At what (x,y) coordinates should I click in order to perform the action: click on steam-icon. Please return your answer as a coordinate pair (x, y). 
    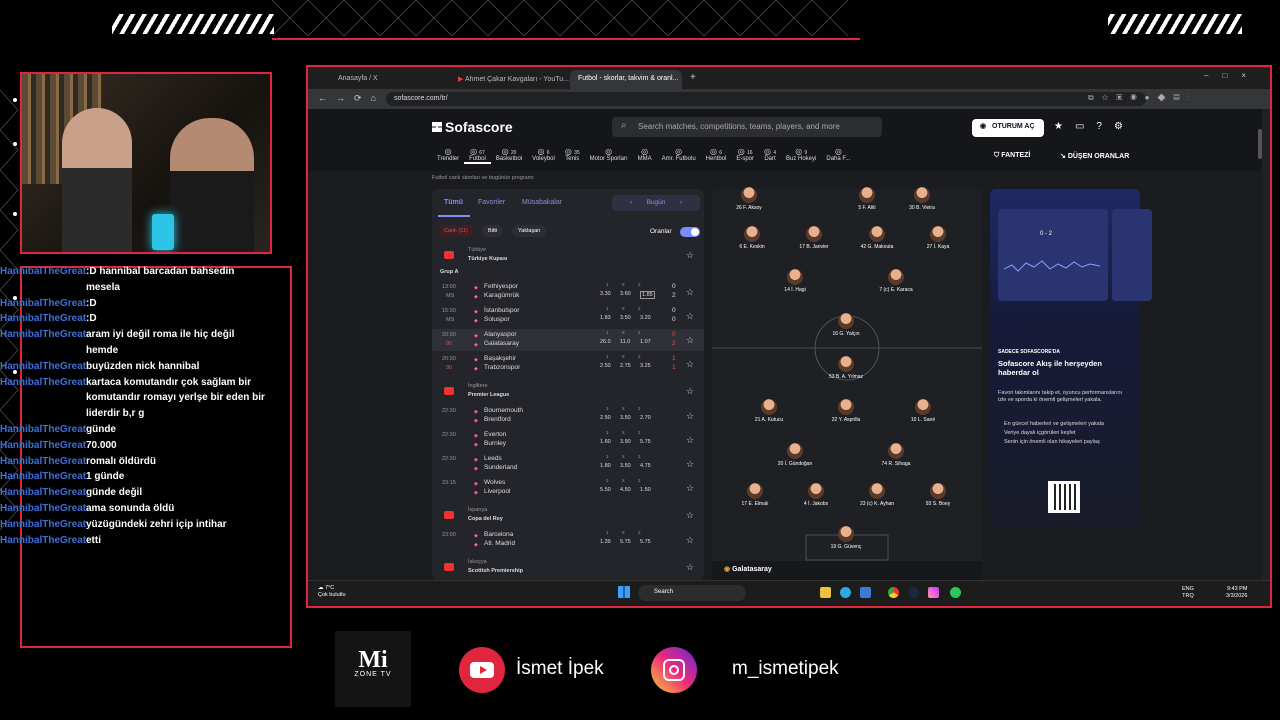
    Looking at the image, I should click on (913, 592).